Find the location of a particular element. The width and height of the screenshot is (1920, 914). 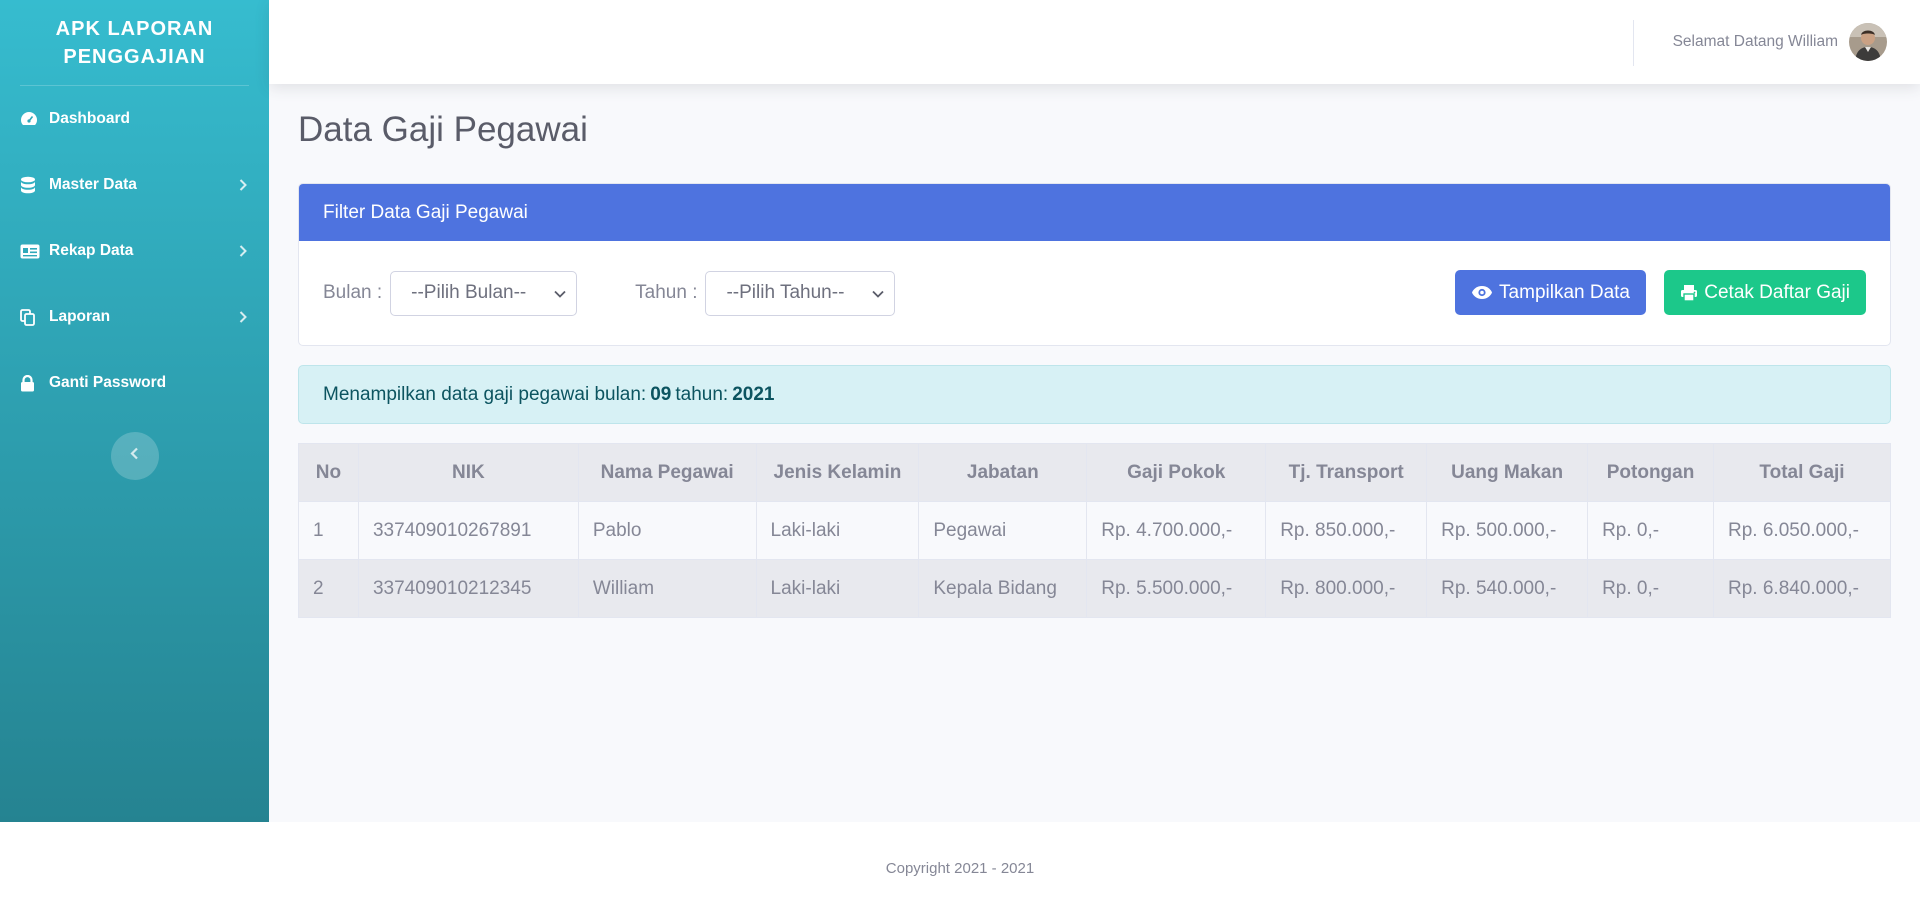

sidebar-item-label: Master Data is located at coordinates (93, 184).